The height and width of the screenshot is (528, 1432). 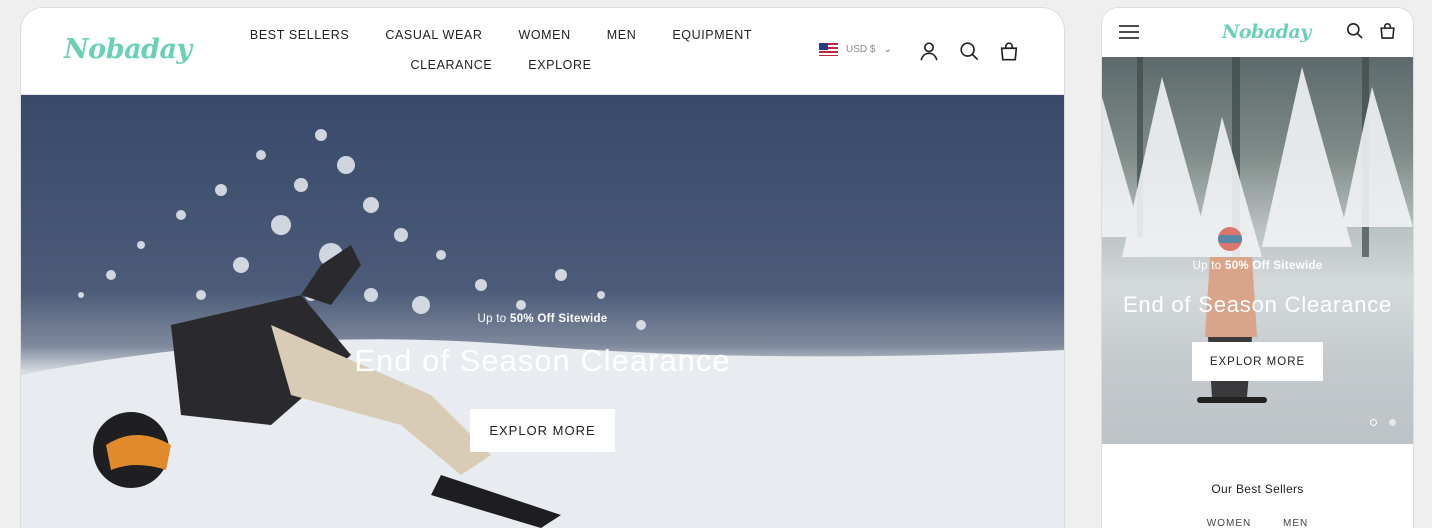 I want to click on currency-selector: USD $ ⌄, so click(x=855, y=49).